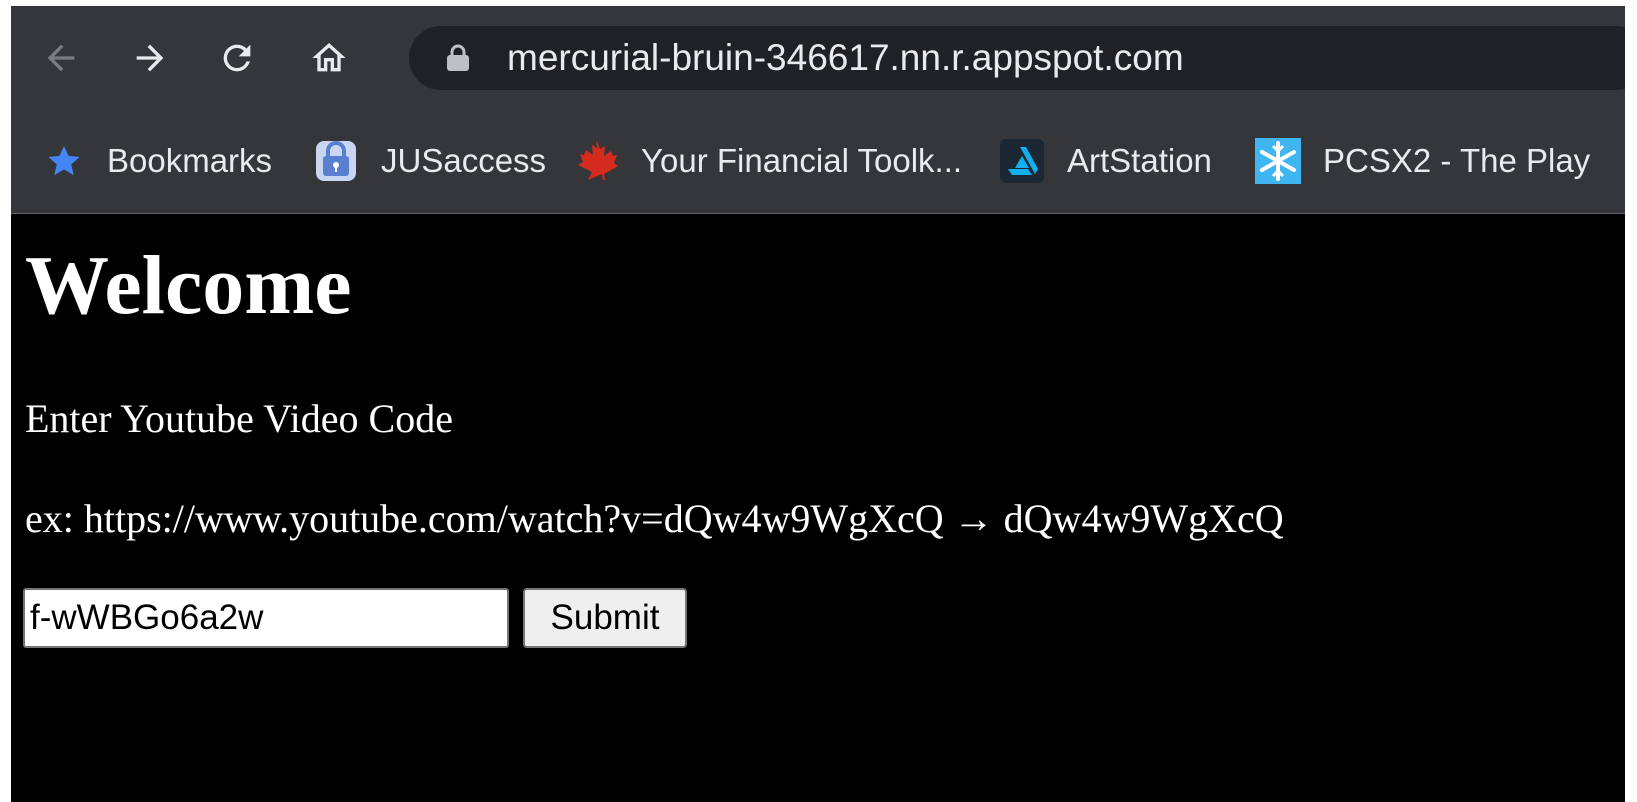  What do you see at coordinates (64, 161) in the screenshot?
I see `star-icon` at bounding box center [64, 161].